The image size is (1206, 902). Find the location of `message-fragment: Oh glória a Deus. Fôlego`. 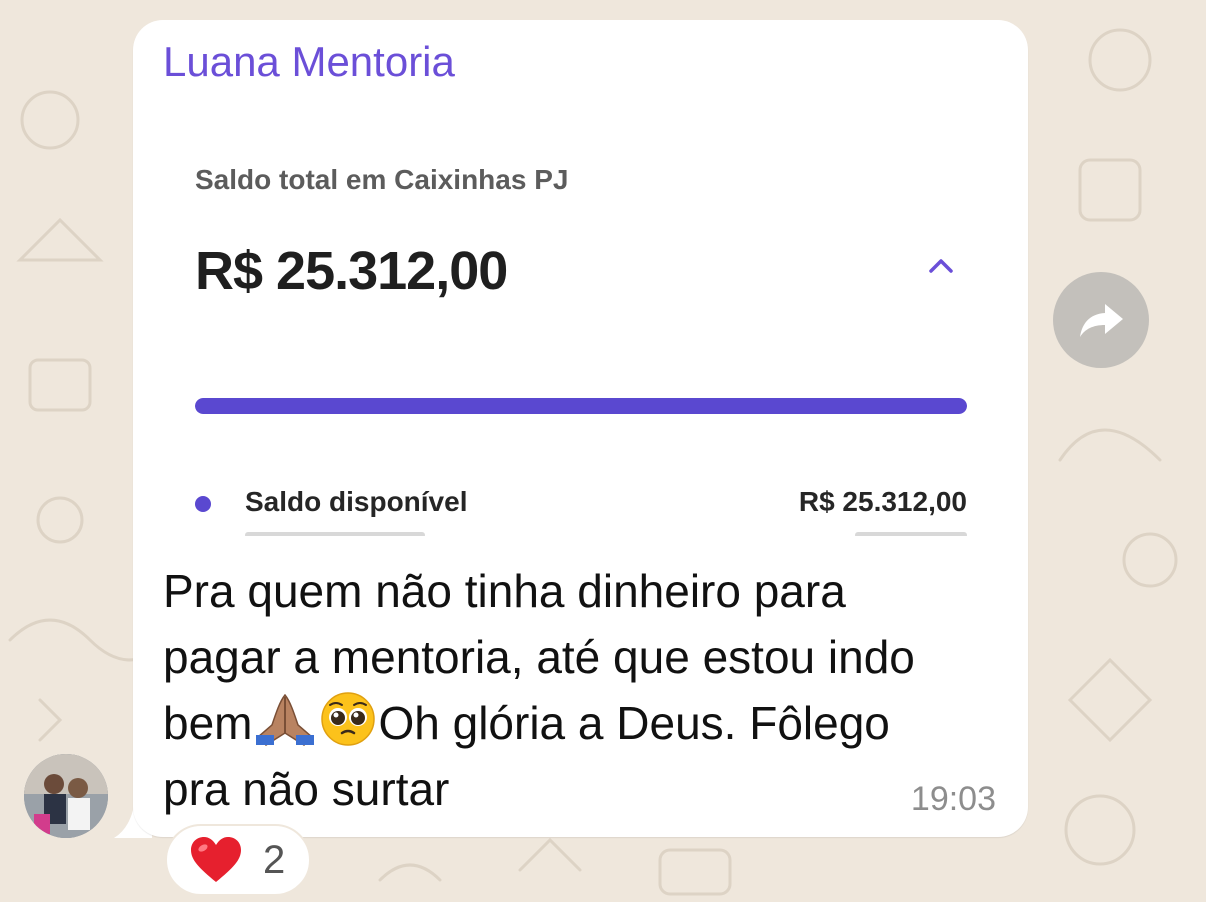

message-fragment: Oh glória a Deus. Fôlego is located at coordinates (634, 723).